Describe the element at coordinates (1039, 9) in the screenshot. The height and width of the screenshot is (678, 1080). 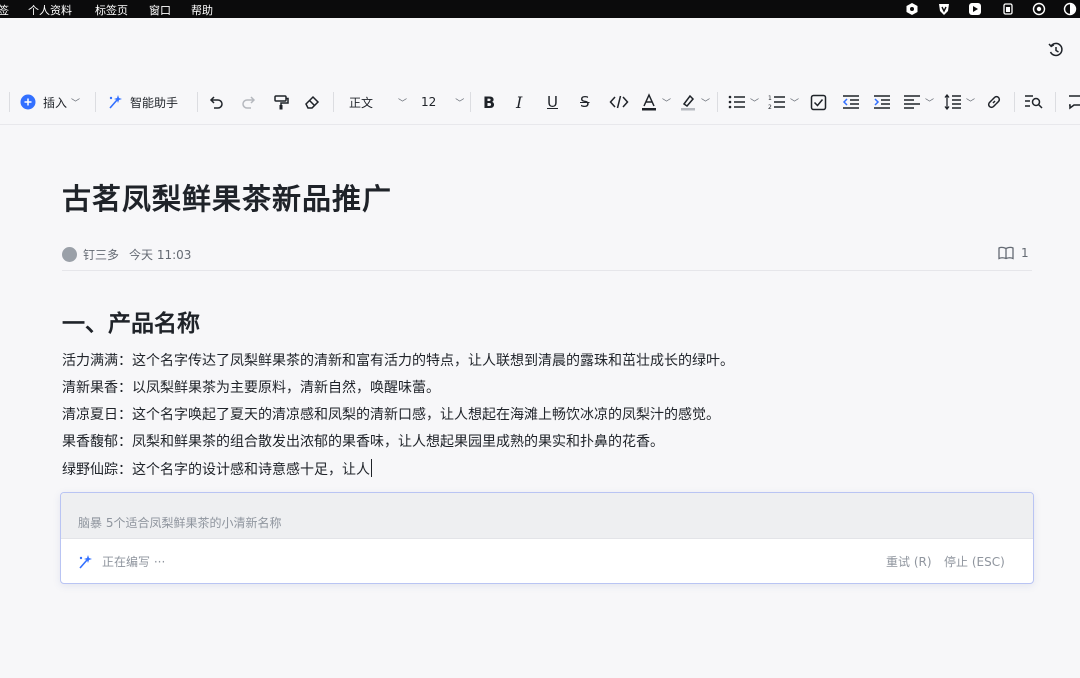
I see `vpn-icon` at that location.